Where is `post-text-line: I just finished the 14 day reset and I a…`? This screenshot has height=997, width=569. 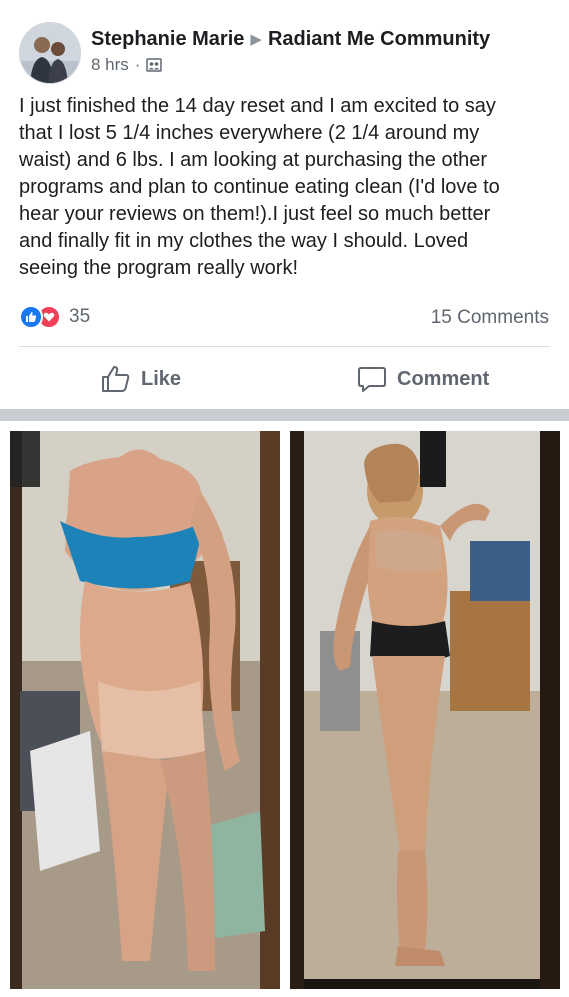
post-text-line: I just finished the 14 day reset and I a… is located at coordinates (257, 106).